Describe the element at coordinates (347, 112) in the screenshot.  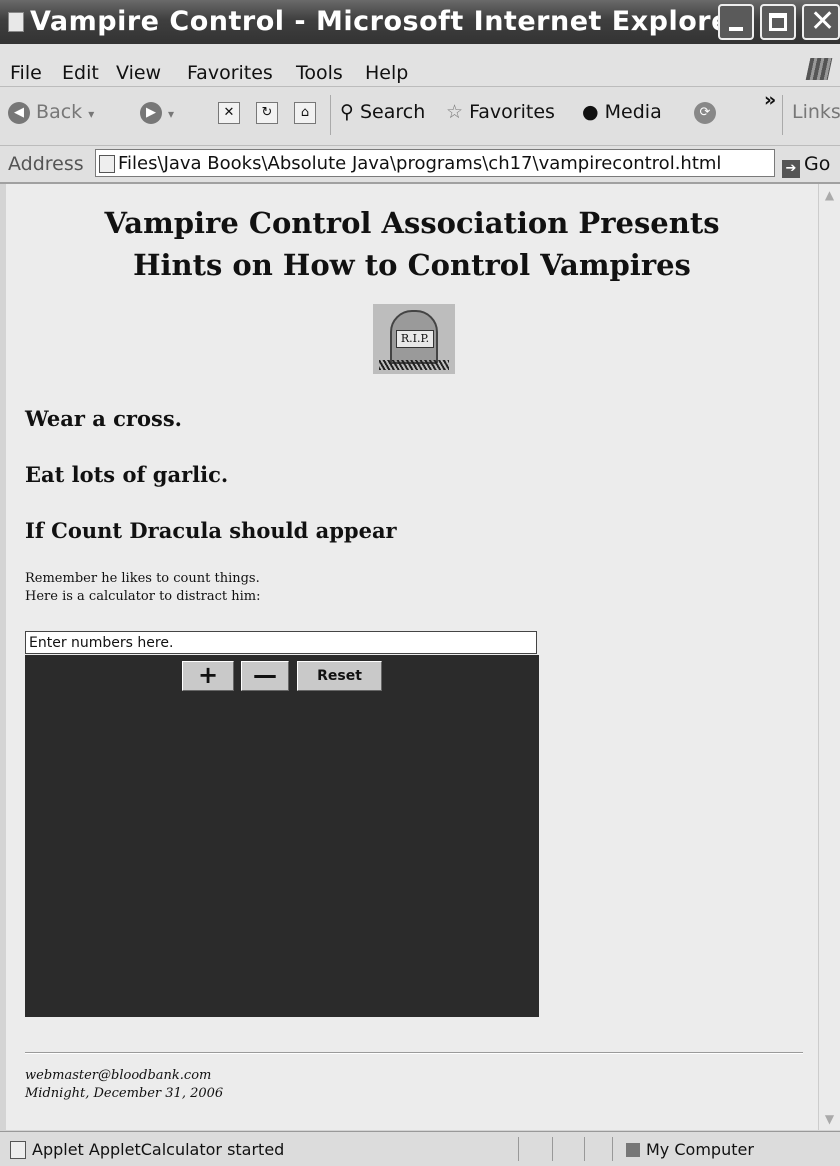
I see `search-icon: ⚲` at that location.